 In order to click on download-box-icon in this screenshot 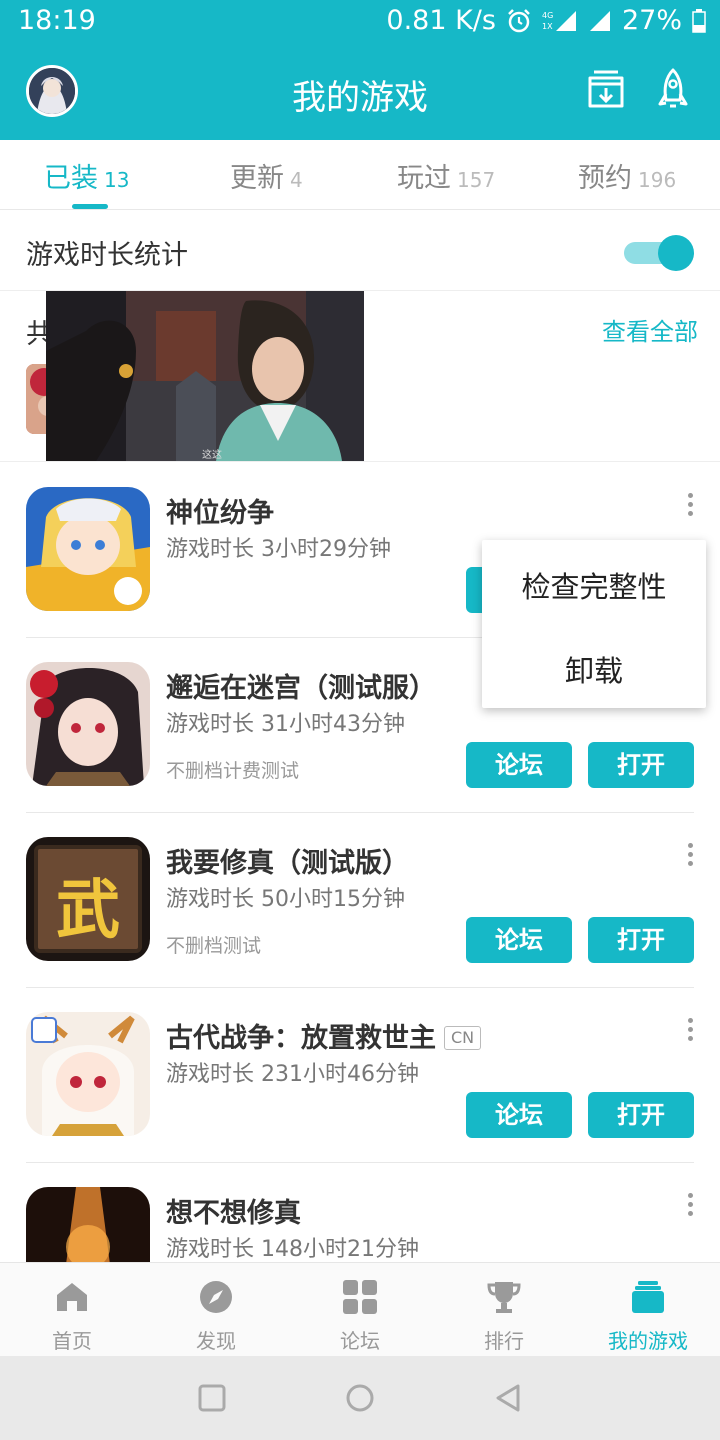, I will do `click(606, 89)`.